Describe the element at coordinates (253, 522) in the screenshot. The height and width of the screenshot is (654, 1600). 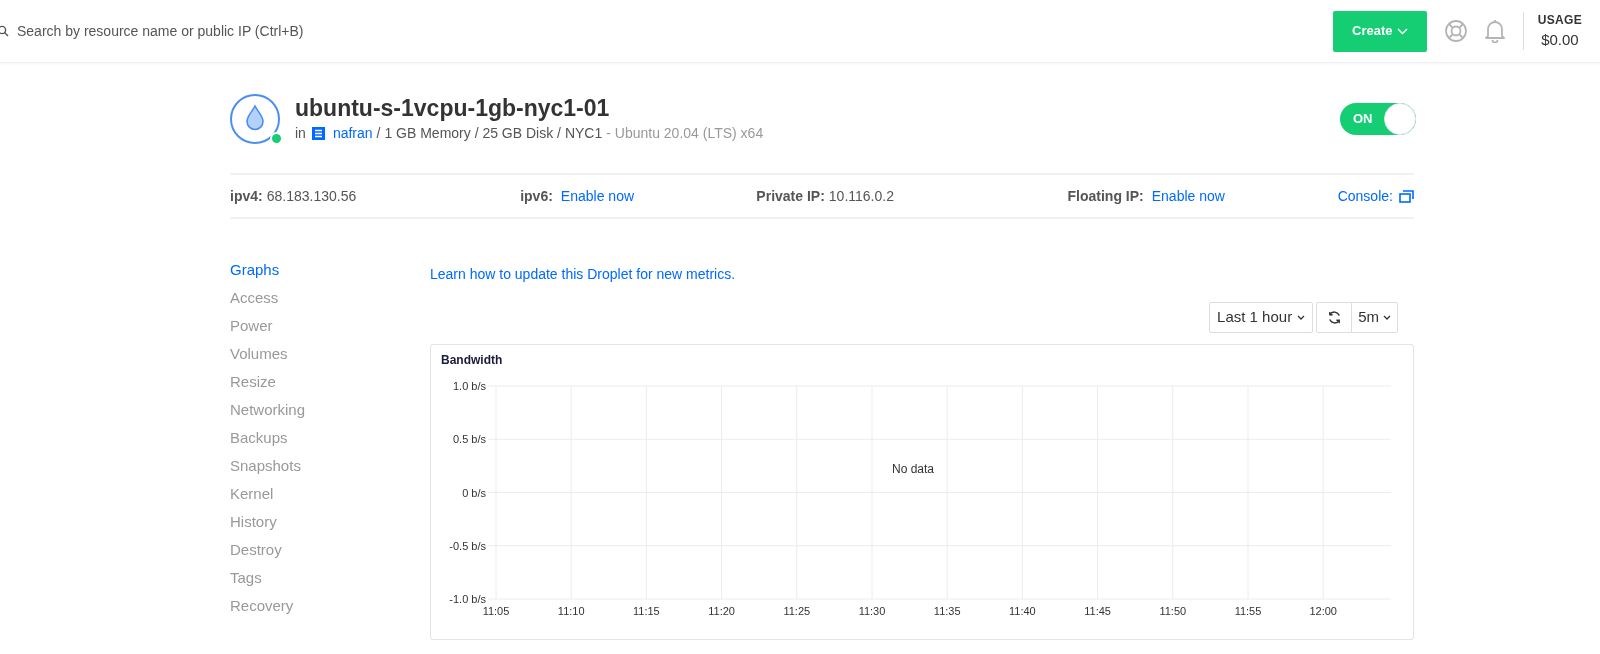
I see `sidebar-item: History` at that location.